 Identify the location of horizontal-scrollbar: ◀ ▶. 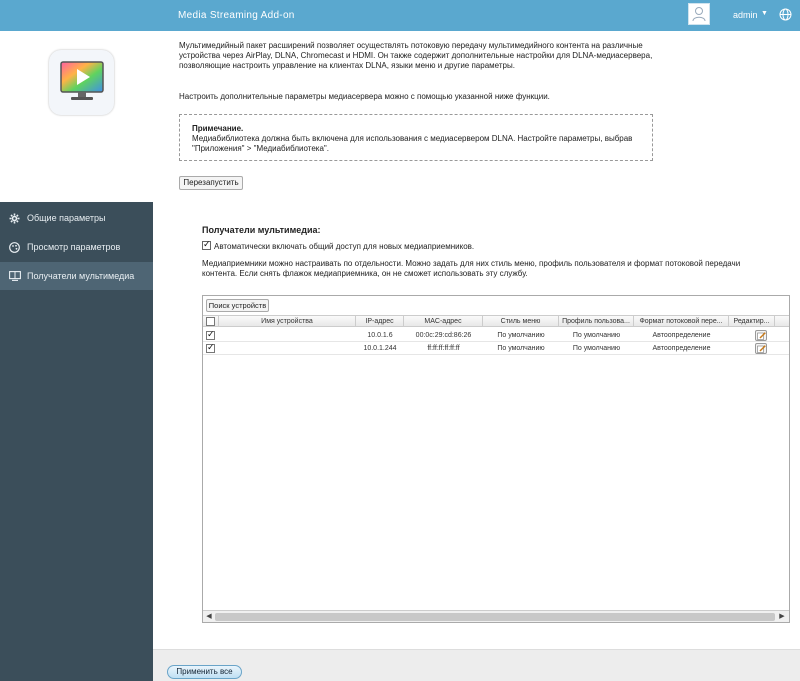
(496, 616).